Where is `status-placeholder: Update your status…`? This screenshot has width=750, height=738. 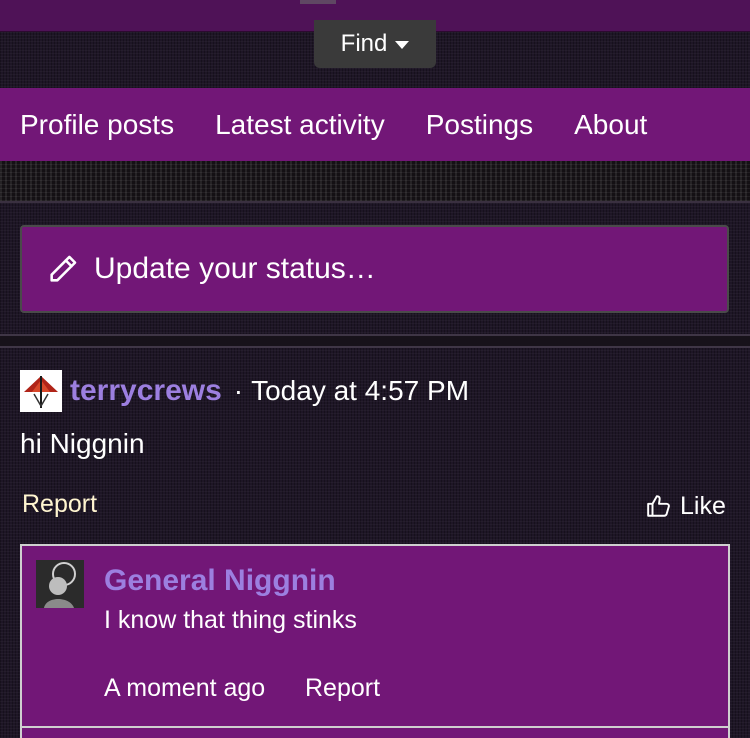
status-placeholder: Update your status… is located at coordinates (235, 268).